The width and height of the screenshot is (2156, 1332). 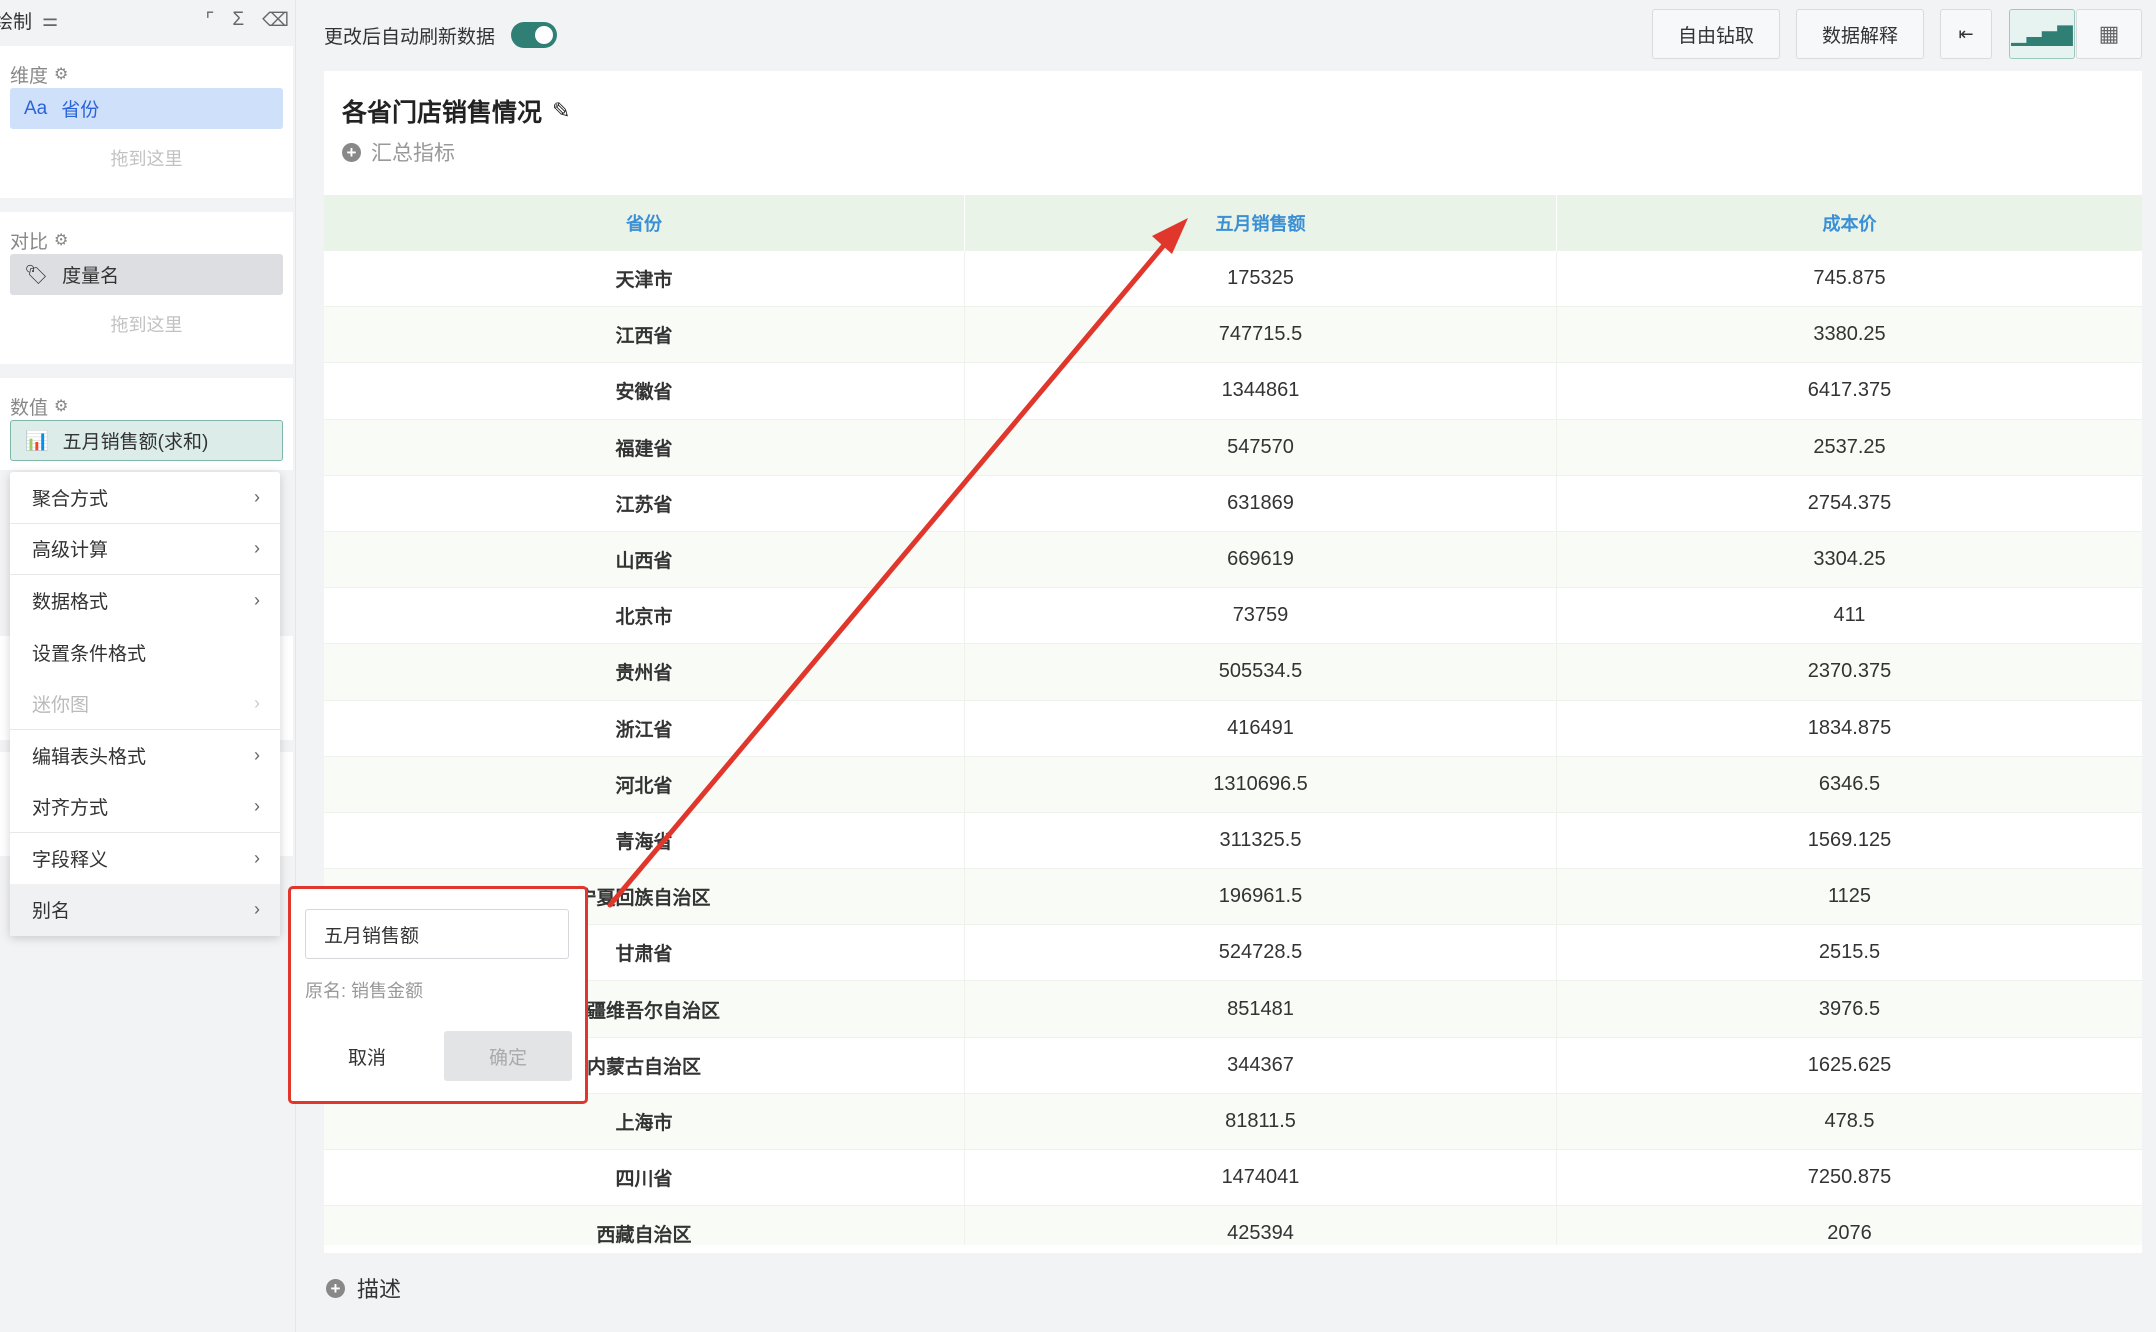 What do you see at coordinates (1849, 1064) in the screenshot?
I see `cell-cost: 1625.625` at bounding box center [1849, 1064].